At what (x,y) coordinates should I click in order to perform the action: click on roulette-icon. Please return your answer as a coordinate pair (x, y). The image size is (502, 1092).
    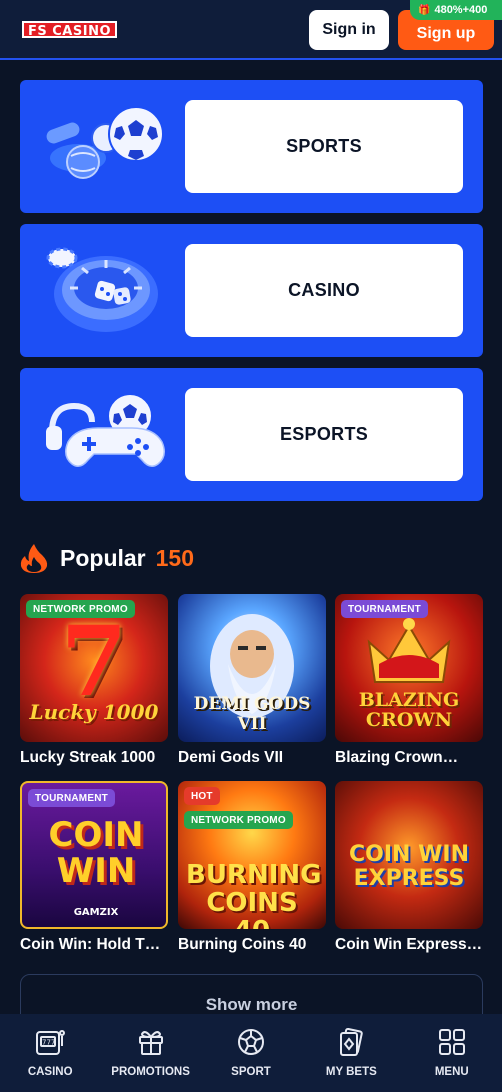
    Looking at the image, I should click on (102, 289).